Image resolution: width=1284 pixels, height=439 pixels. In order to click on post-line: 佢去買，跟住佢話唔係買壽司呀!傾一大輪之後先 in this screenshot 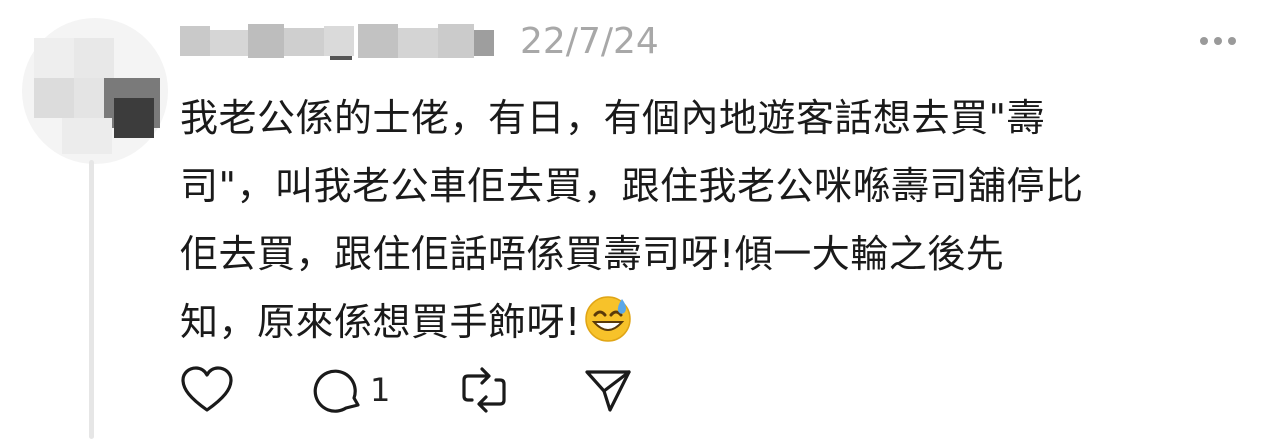, I will do `click(592, 254)`.